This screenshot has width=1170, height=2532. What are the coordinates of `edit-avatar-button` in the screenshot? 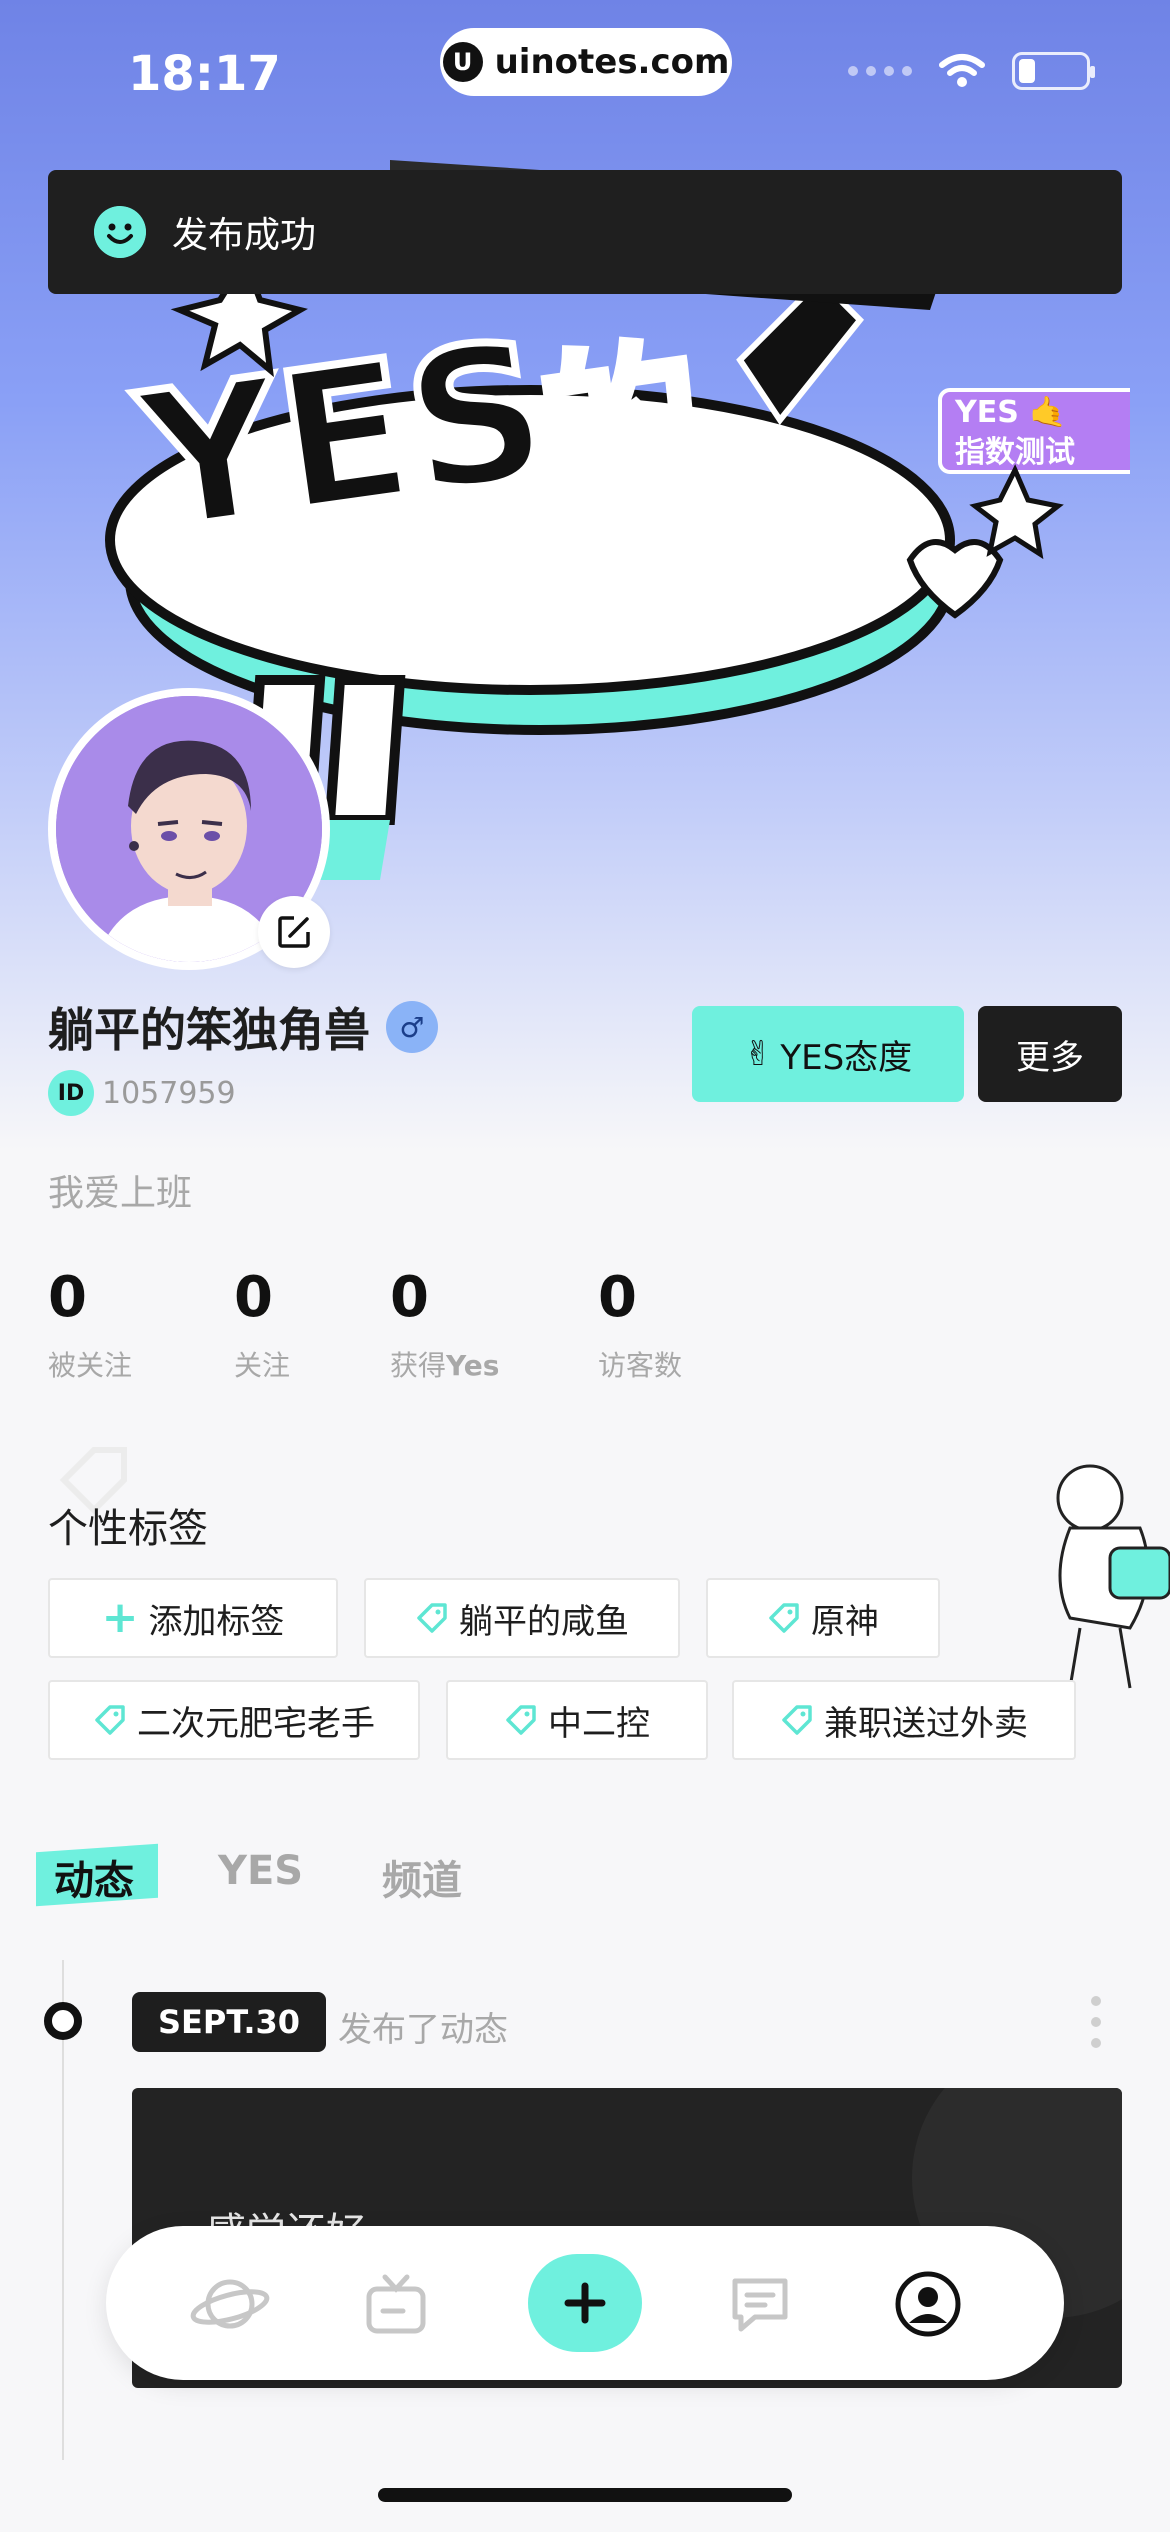 It's located at (294, 932).